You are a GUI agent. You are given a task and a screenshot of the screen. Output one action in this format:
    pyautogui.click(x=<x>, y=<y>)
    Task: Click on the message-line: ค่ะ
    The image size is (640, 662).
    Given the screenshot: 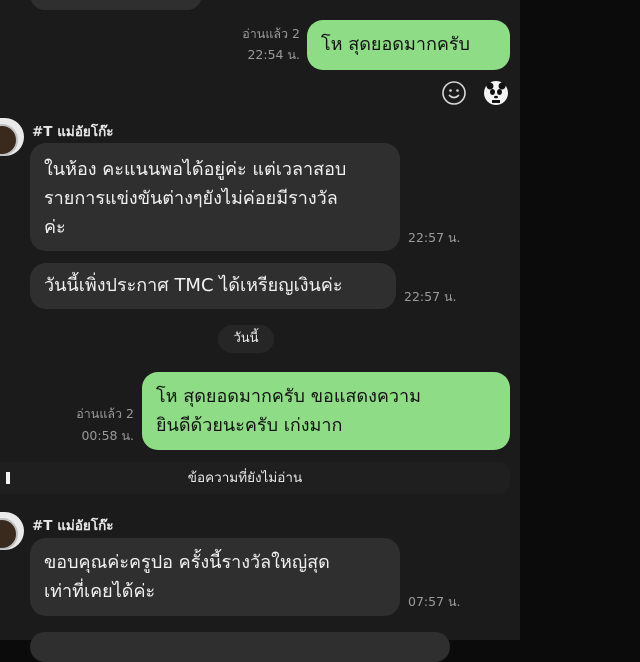 What is the action you would take?
    pyautogui.click(x=55, y=227)
    